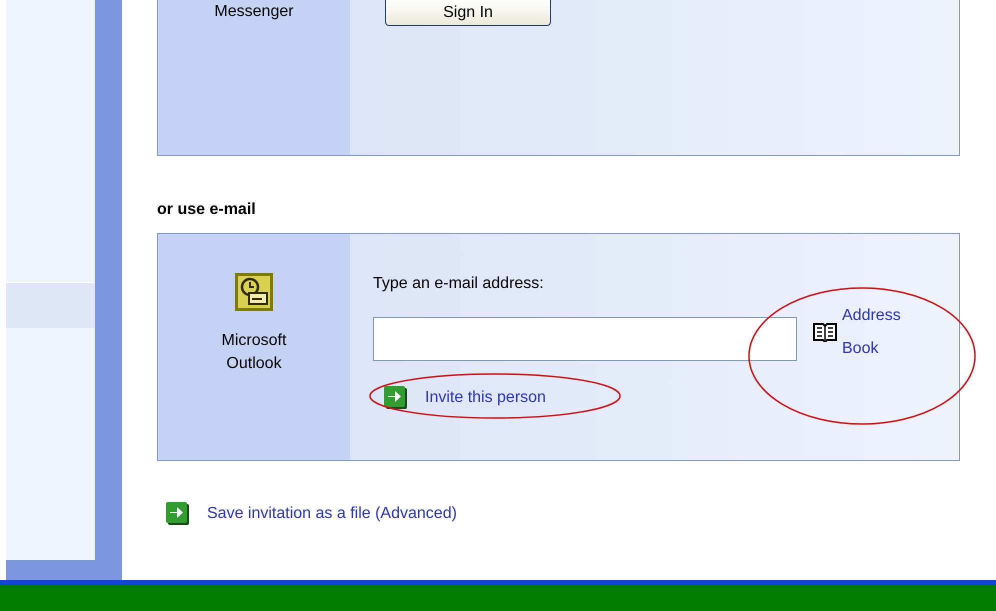 The width and height of the screenshot is (996, 611). Describe the element at coordinates (254, 352) in the screenshot. I see `app-label: Microsoft Outlook` at that location.